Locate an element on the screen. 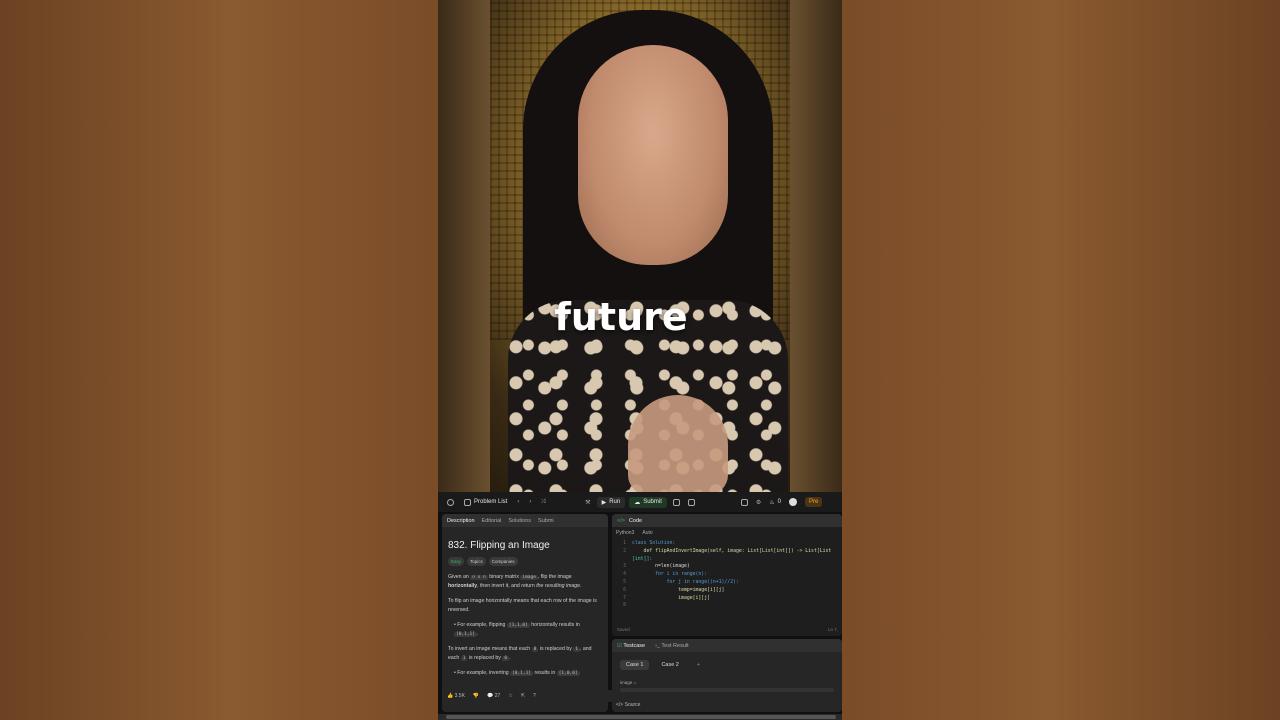 Image resolution: width=1280 pixels, height=720 pixels. code-line: 3 n=len(image) is located at coordinates (656, 567).